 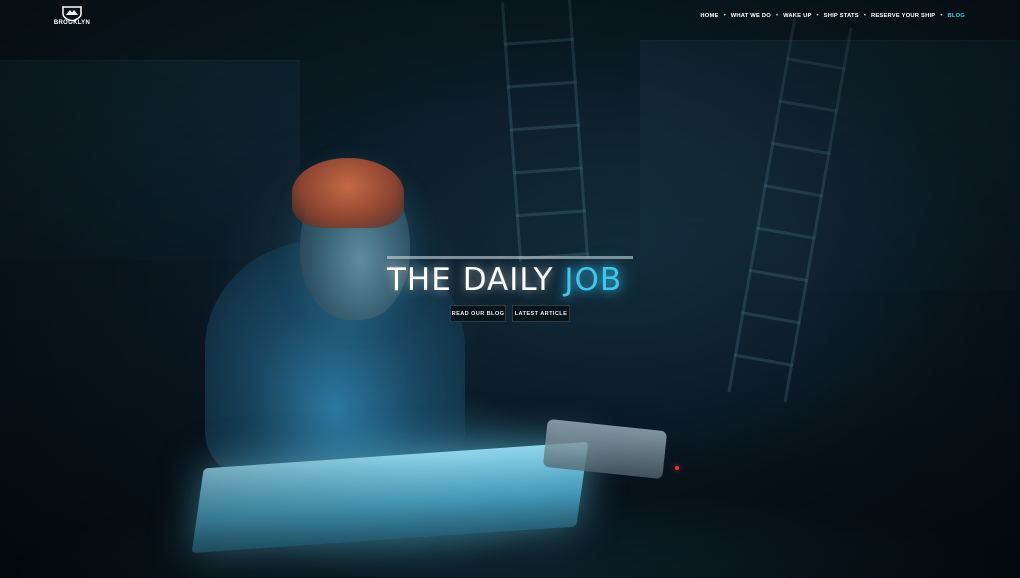 I want to click on nav-item-reserve-your-ship: RESERVE YOUR SHIP, so click(x=903, y=16).